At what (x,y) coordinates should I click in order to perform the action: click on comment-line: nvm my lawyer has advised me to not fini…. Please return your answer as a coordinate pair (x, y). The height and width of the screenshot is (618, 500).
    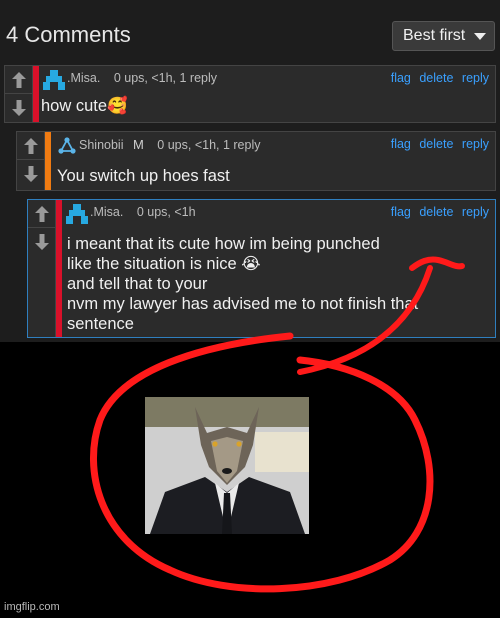
    Looking at the image, I should click on (243, 304).